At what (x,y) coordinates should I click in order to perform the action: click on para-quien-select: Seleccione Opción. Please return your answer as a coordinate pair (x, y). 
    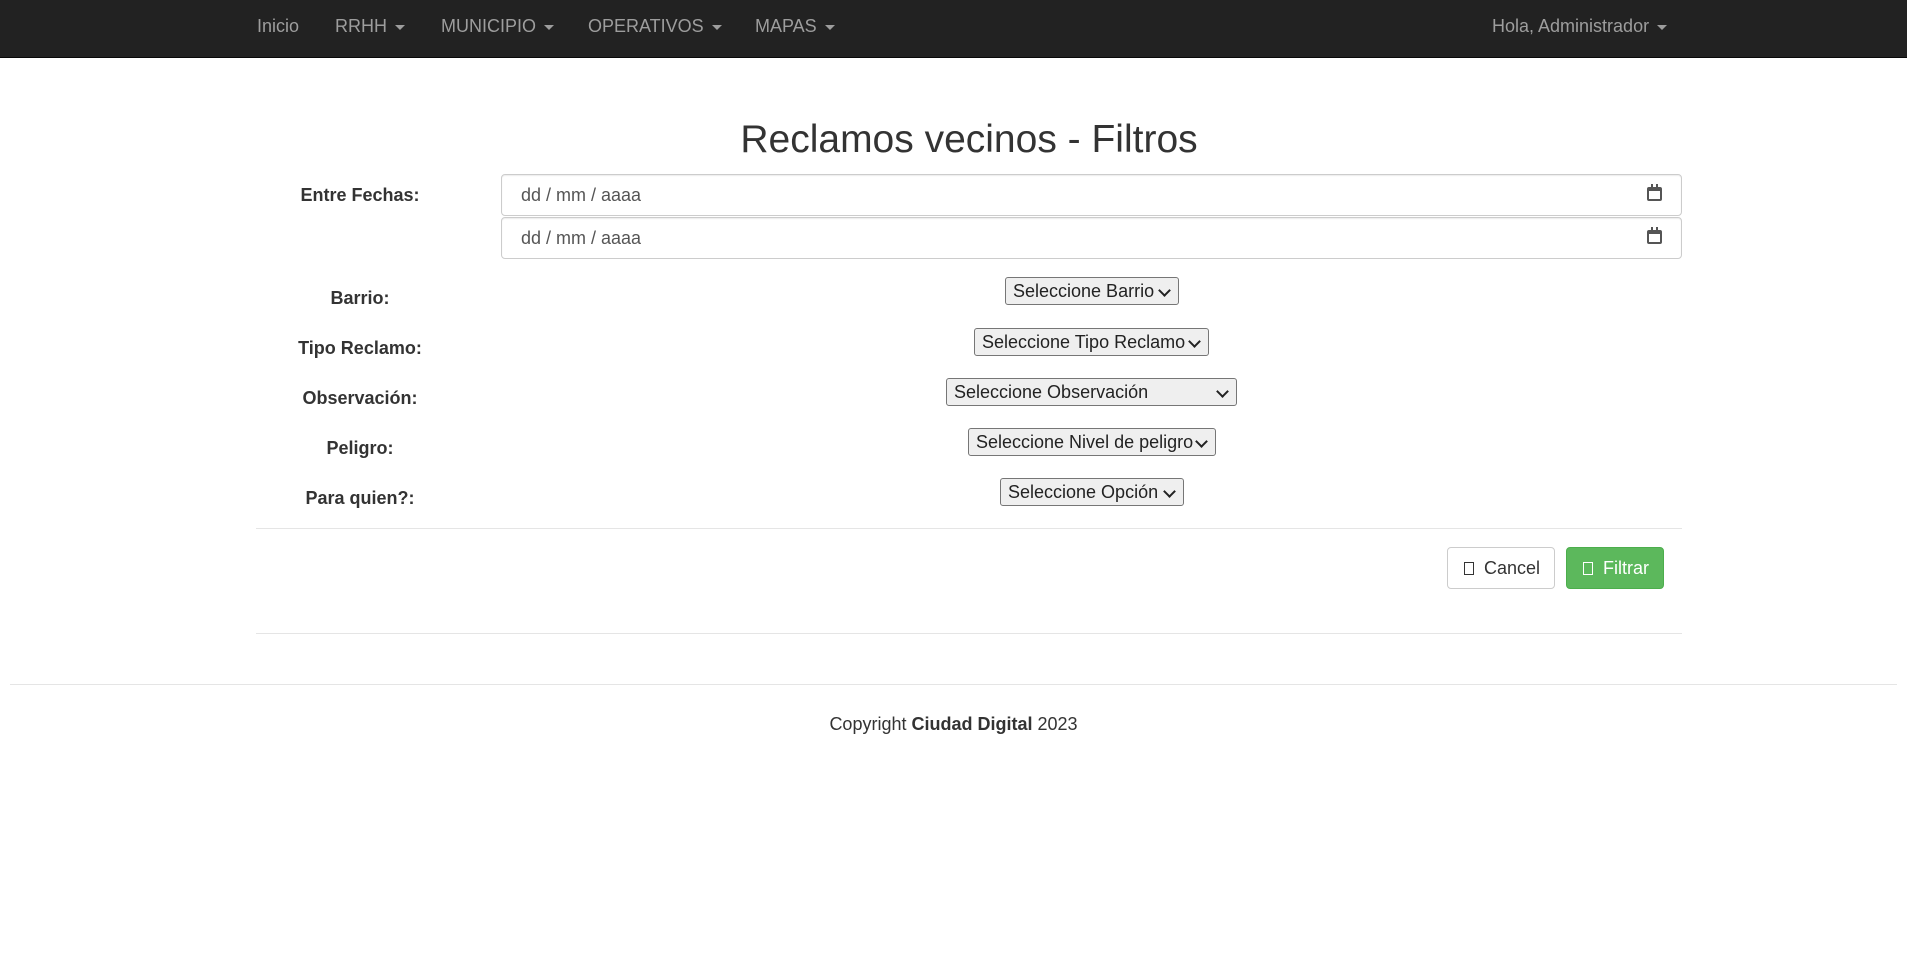
    Looking at the image, I should click on (1092, 492).